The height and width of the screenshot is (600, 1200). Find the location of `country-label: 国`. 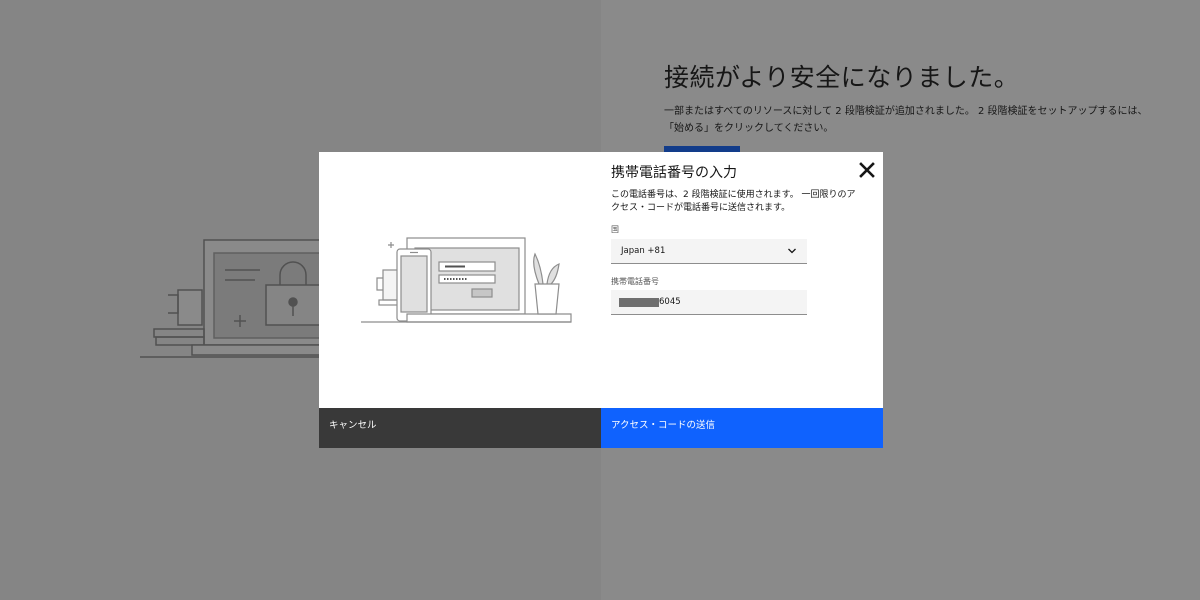

country-label: 国 is located at coordinates (615, 229).